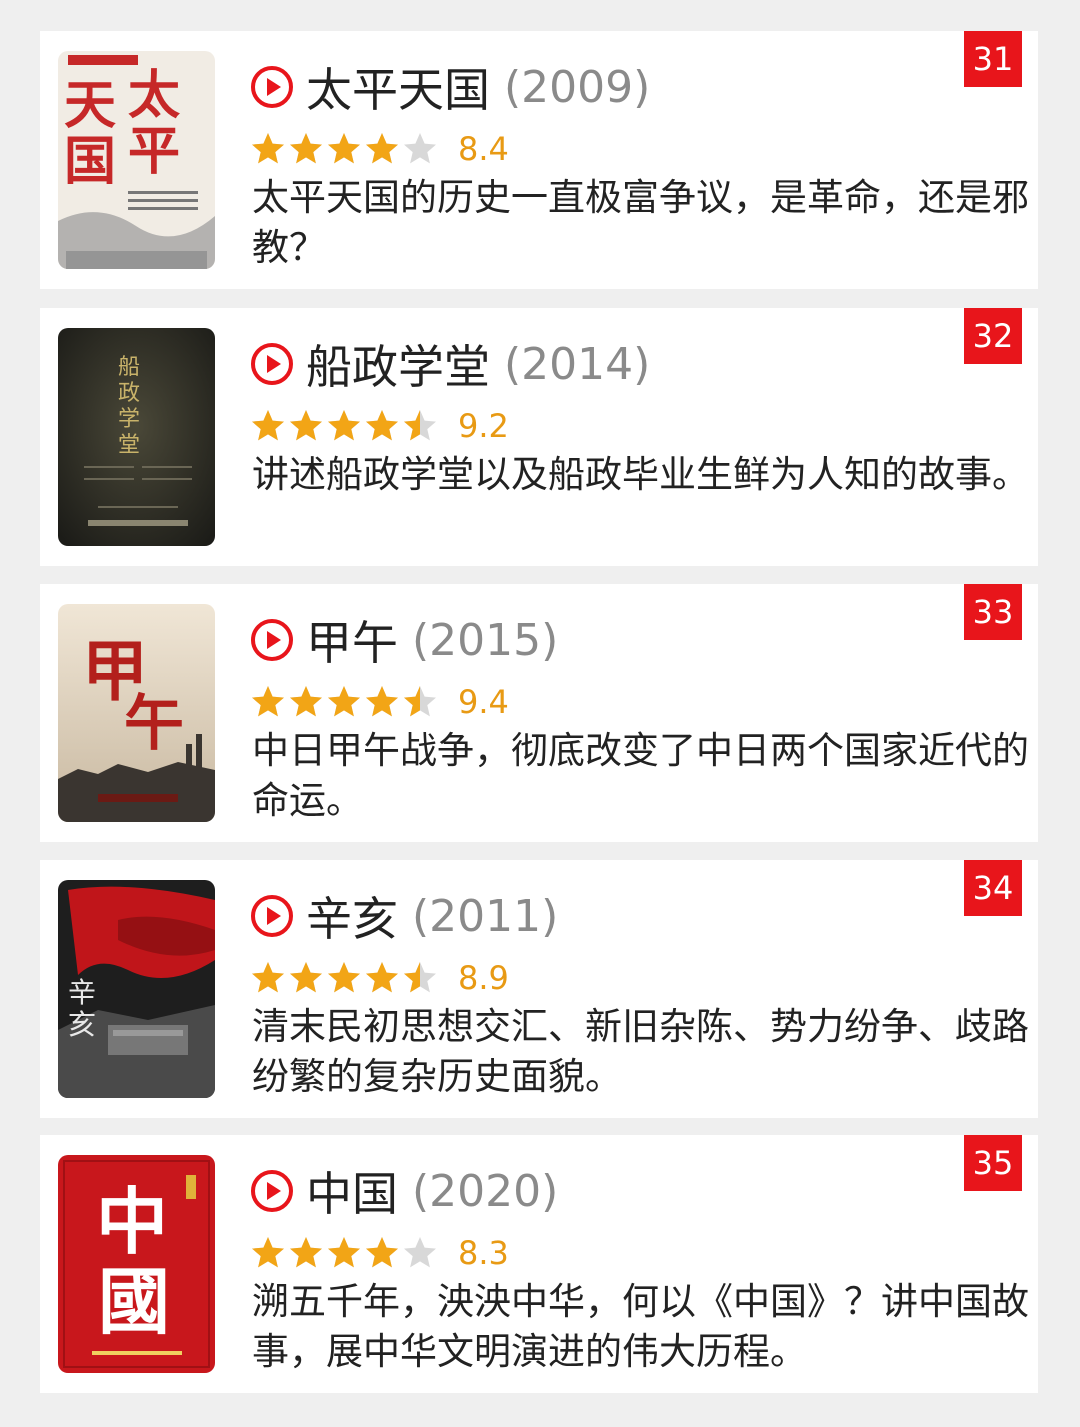 This screenshot has width=1080, height=1427. Describe the element at coordinates (485, 916) in the screenshot. I see `year: (2011)` at that location.